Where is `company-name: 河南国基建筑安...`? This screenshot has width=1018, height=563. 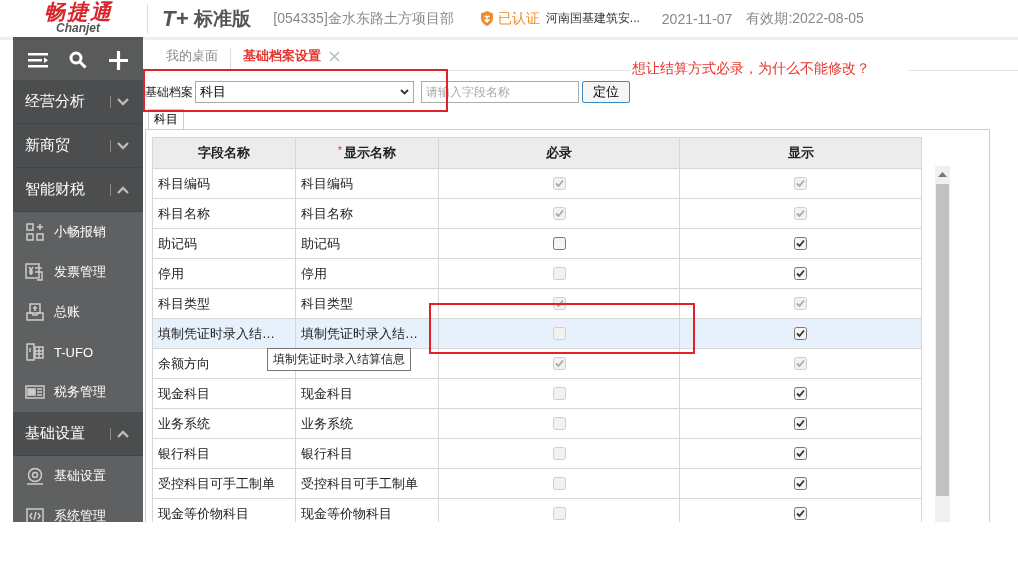 company-name: 河南国基建筑安... is located at coordinates (592, 18).